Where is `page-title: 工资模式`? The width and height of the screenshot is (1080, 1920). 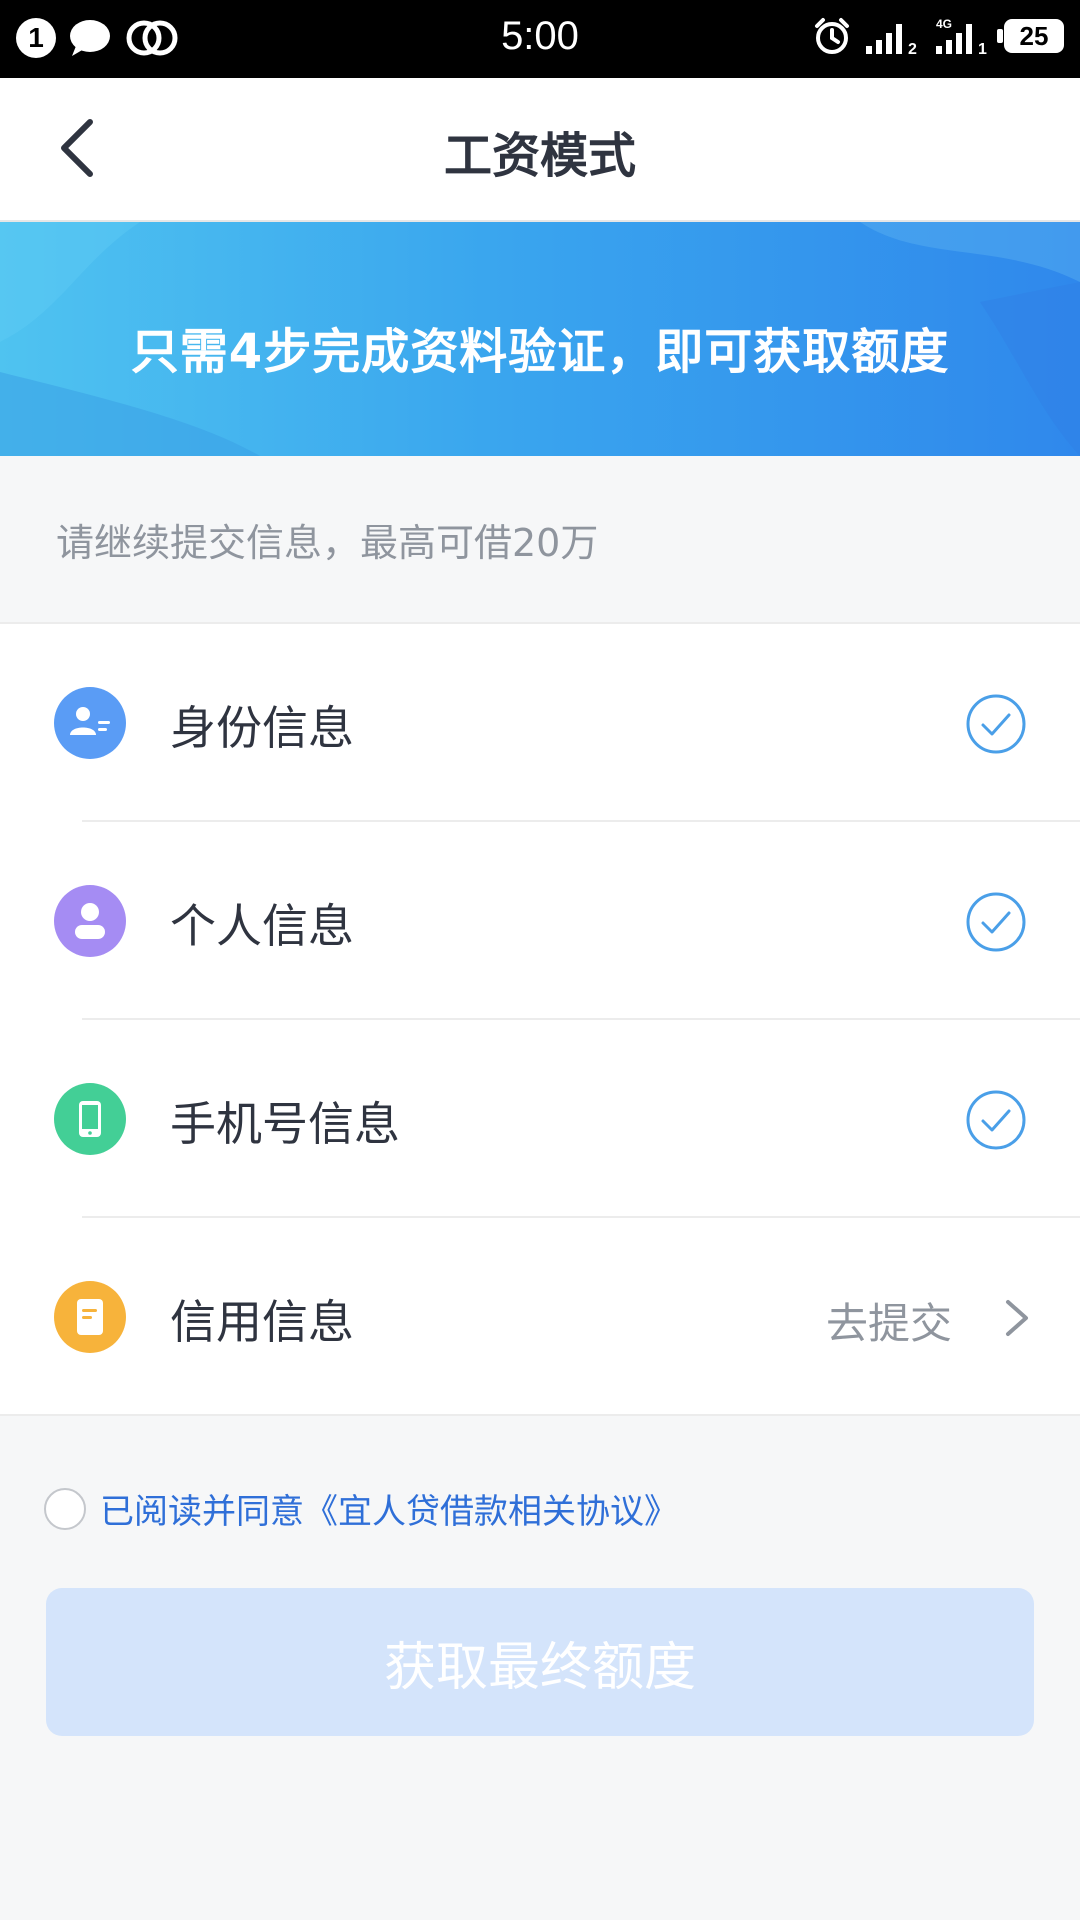 page-title: 工资模式 is located at coordinates (539, 156).